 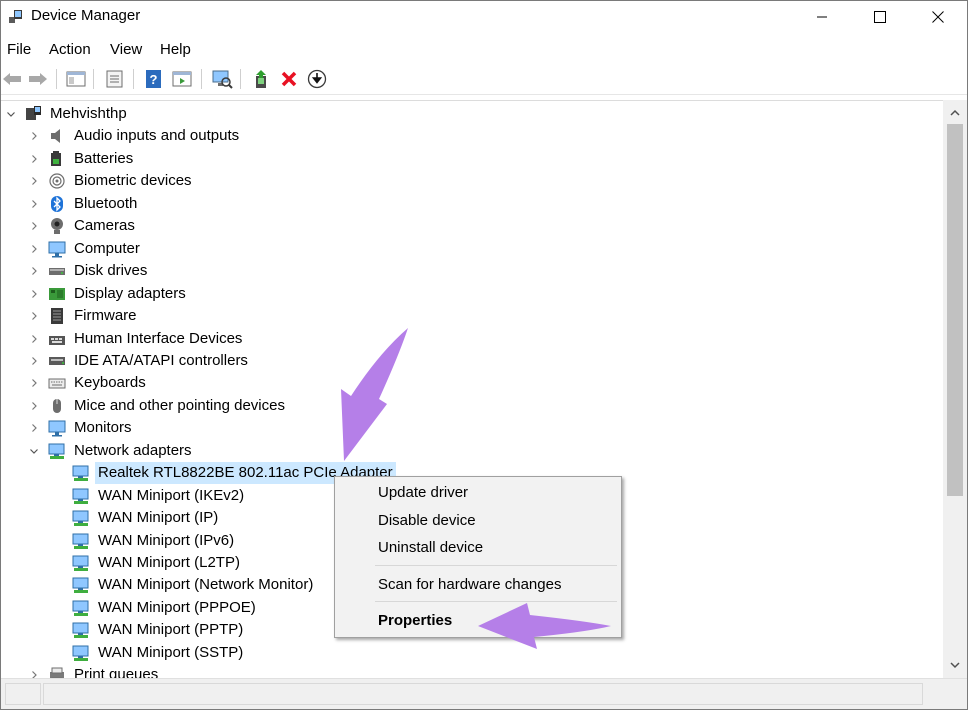 What do you see at coordinates (478, 521) in the screenshot?
I see `menu-disable-device: Disable device` at bounding box center [478, 521].